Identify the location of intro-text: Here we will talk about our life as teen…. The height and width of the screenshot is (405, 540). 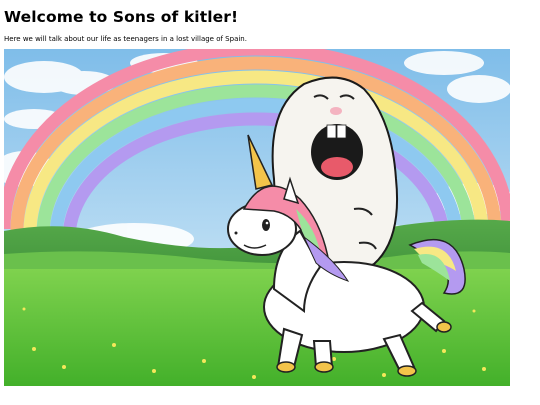
(125, 39).